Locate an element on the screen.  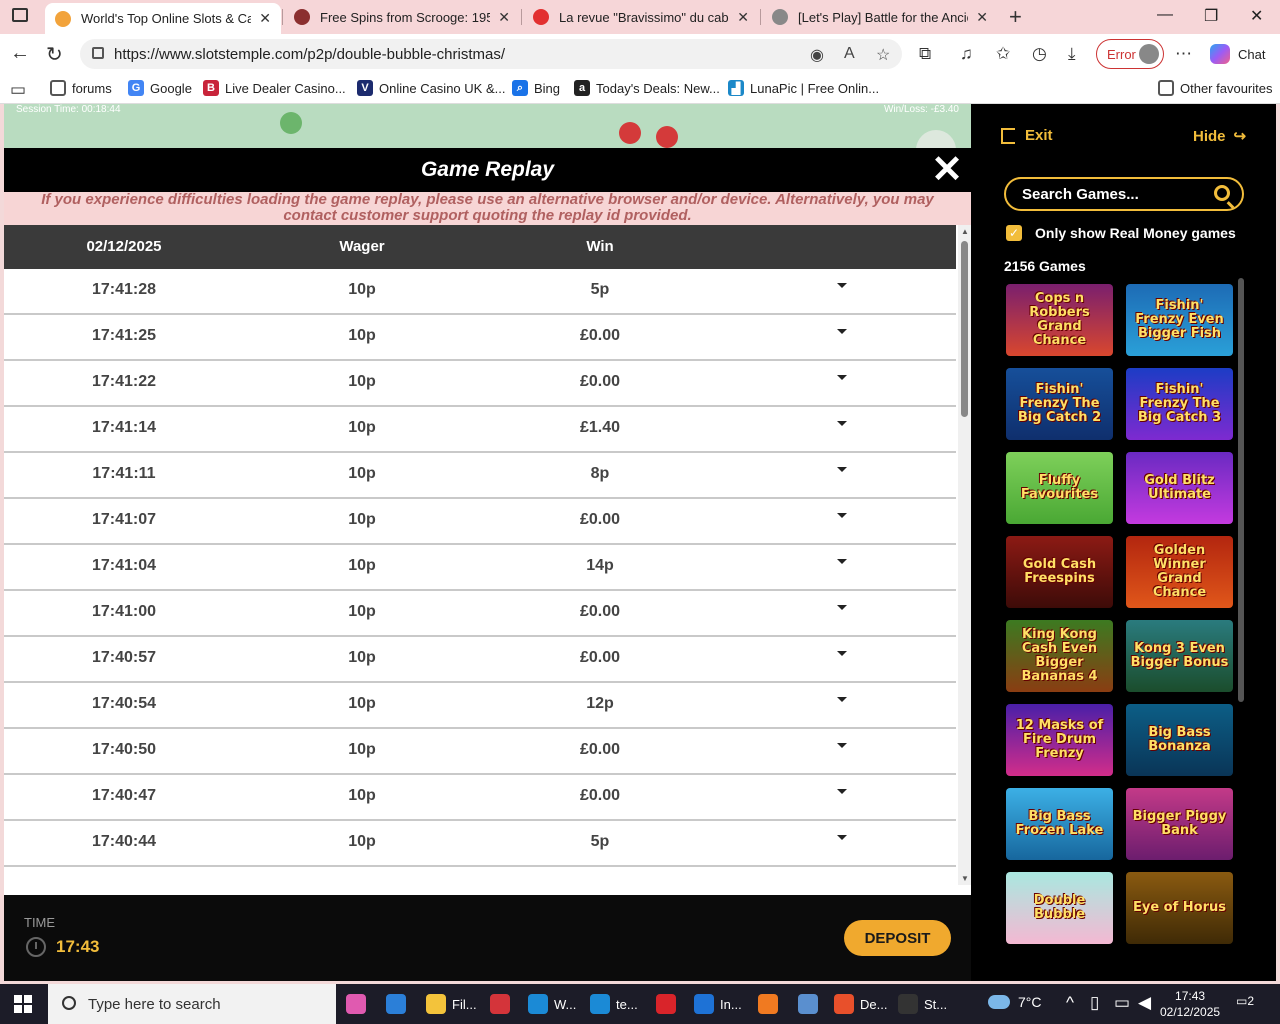
game-tile: Fluffy Favourites is located at coordinates (1059, 488).